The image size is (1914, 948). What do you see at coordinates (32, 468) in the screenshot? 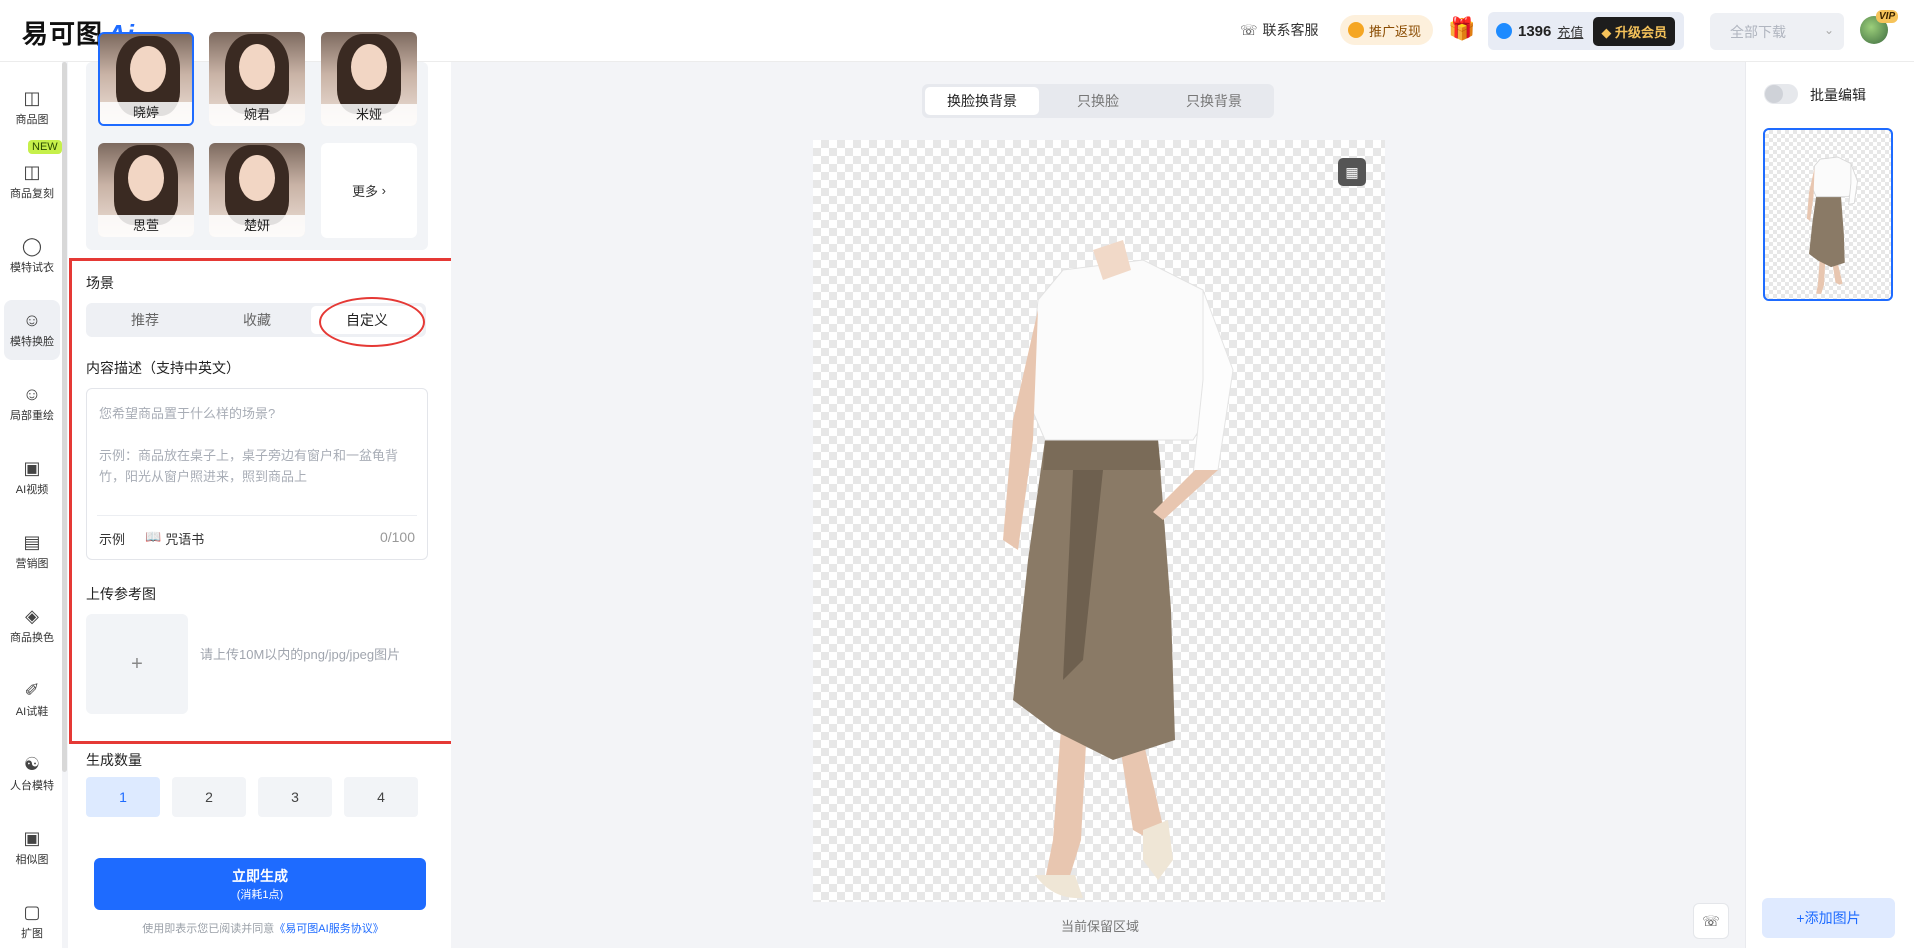
I see `video-icon: ▣` at bounding box center [32, 468].